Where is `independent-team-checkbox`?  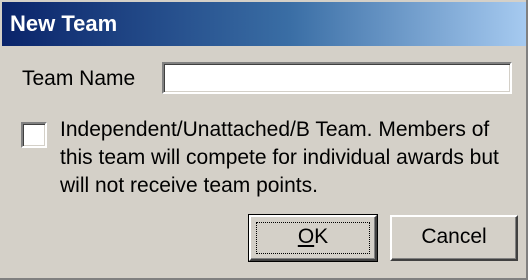
independent-team-checkbox is located at coordinates (34, 135).